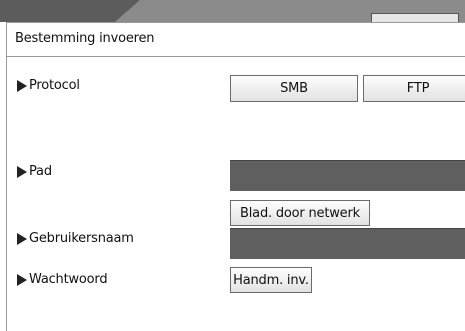 The height and width of the screenshot is (331, 465). What do you see at coordinates (300, 213) in the screenshot?
I see `browse-network-button: Blad. door netwerk` at bounding box center [300, 213].